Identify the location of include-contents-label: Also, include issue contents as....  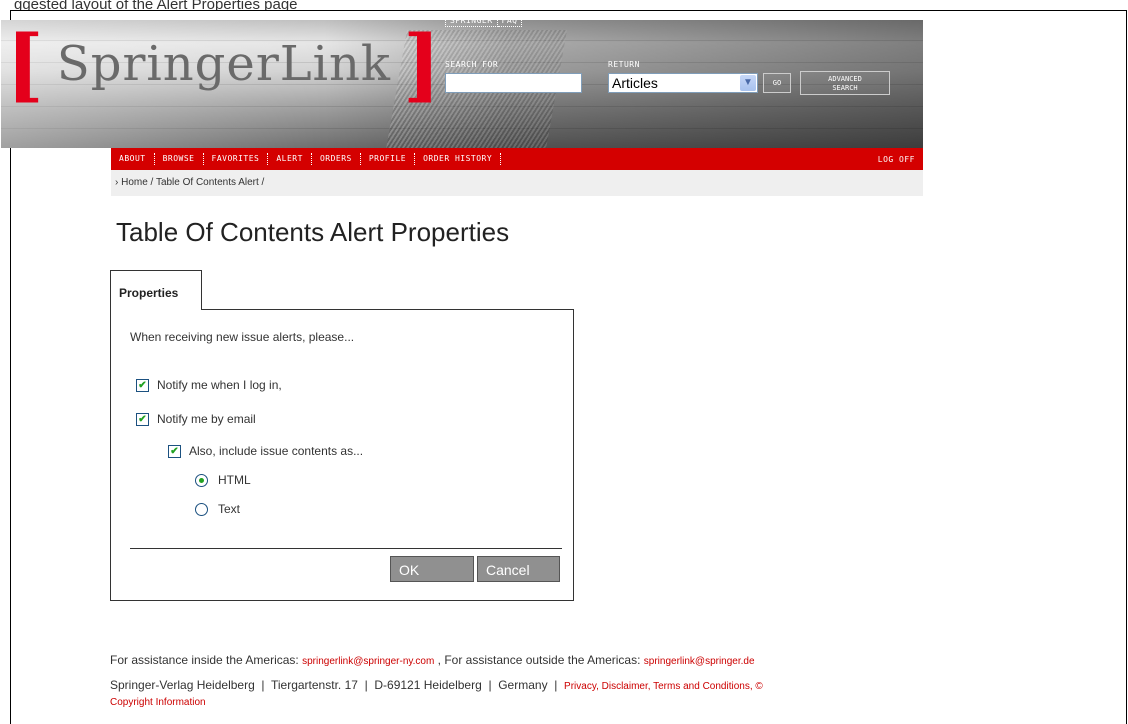
(276, 451).